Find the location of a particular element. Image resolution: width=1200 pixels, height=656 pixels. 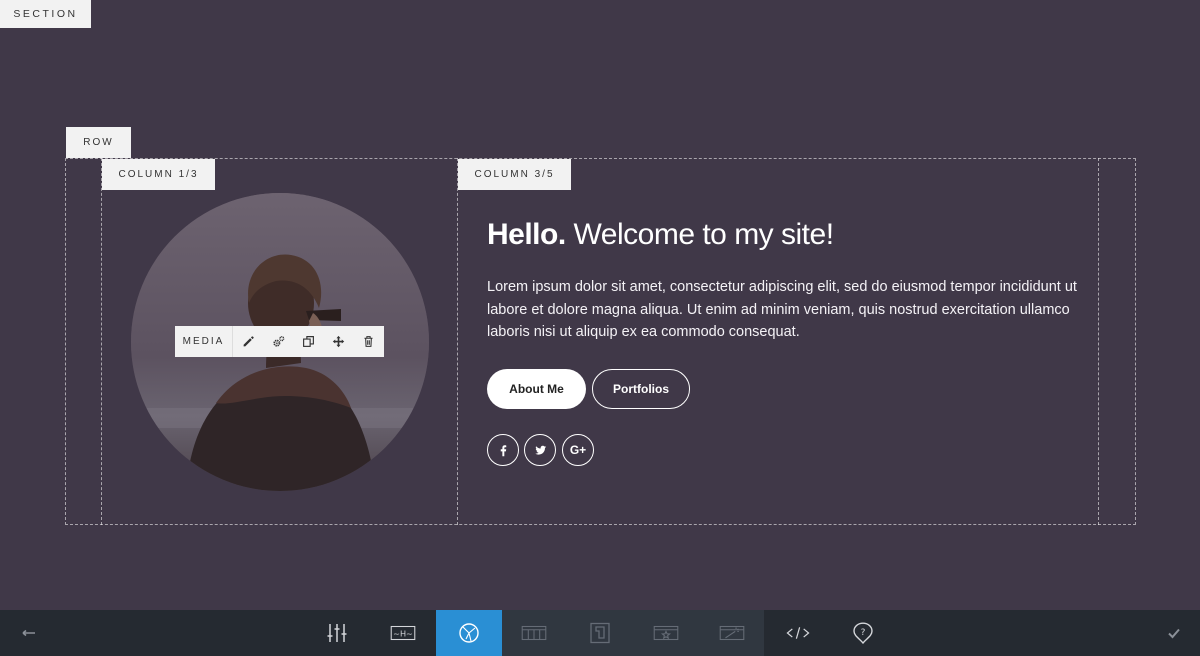

help-icon: ? is located at coordinates (863, 633).